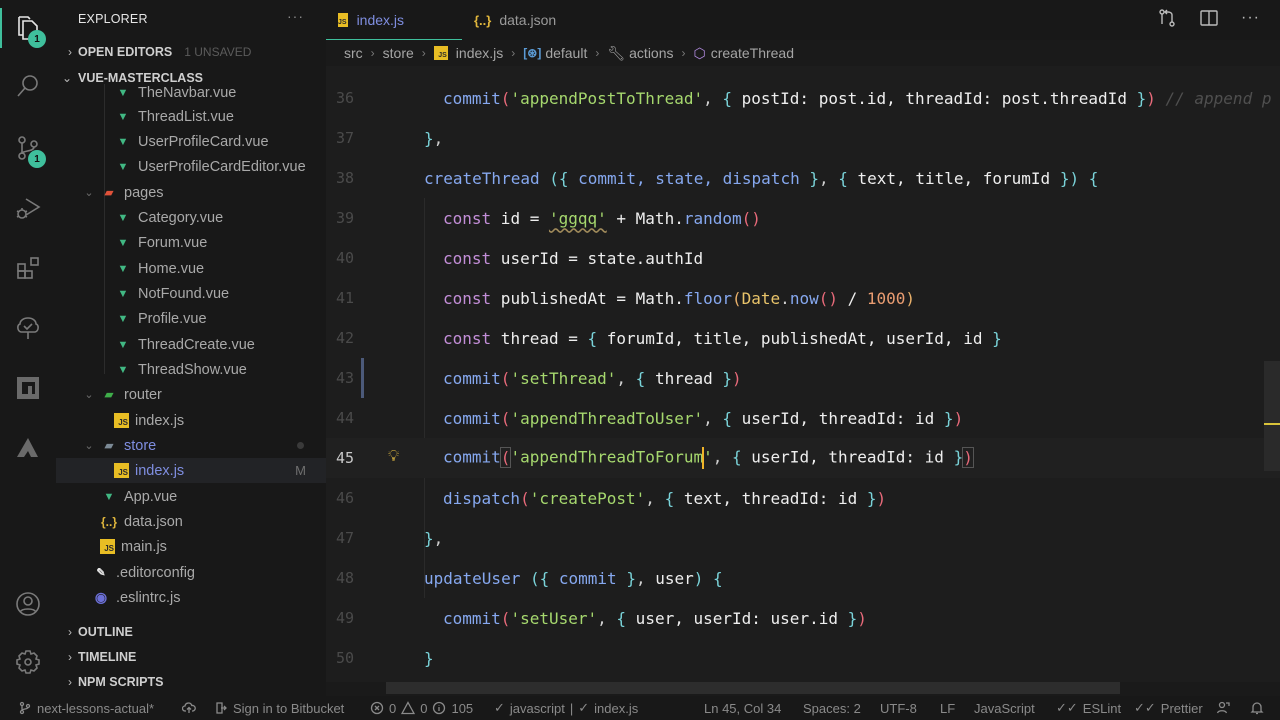 The width and height of the screenshot is (1280, 720). What do you see at coordinates (295, 16) in the screenshot?
I see `explorer-more-button: ···` at bounding box center [295, 16].